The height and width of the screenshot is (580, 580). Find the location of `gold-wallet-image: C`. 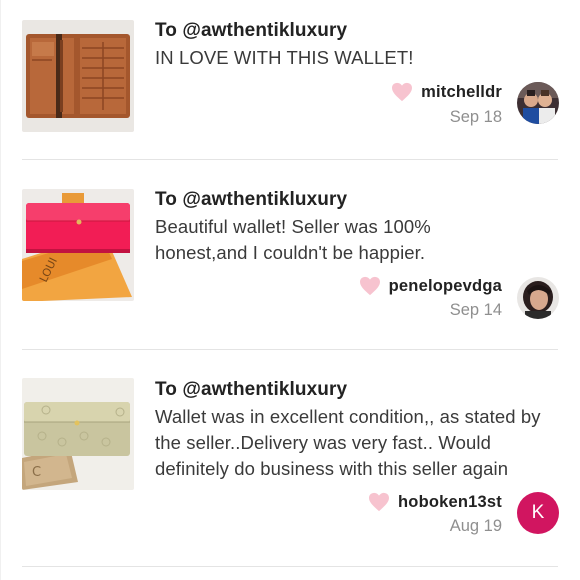

gold-wallet-image: C is located at coordinates (78, 434).